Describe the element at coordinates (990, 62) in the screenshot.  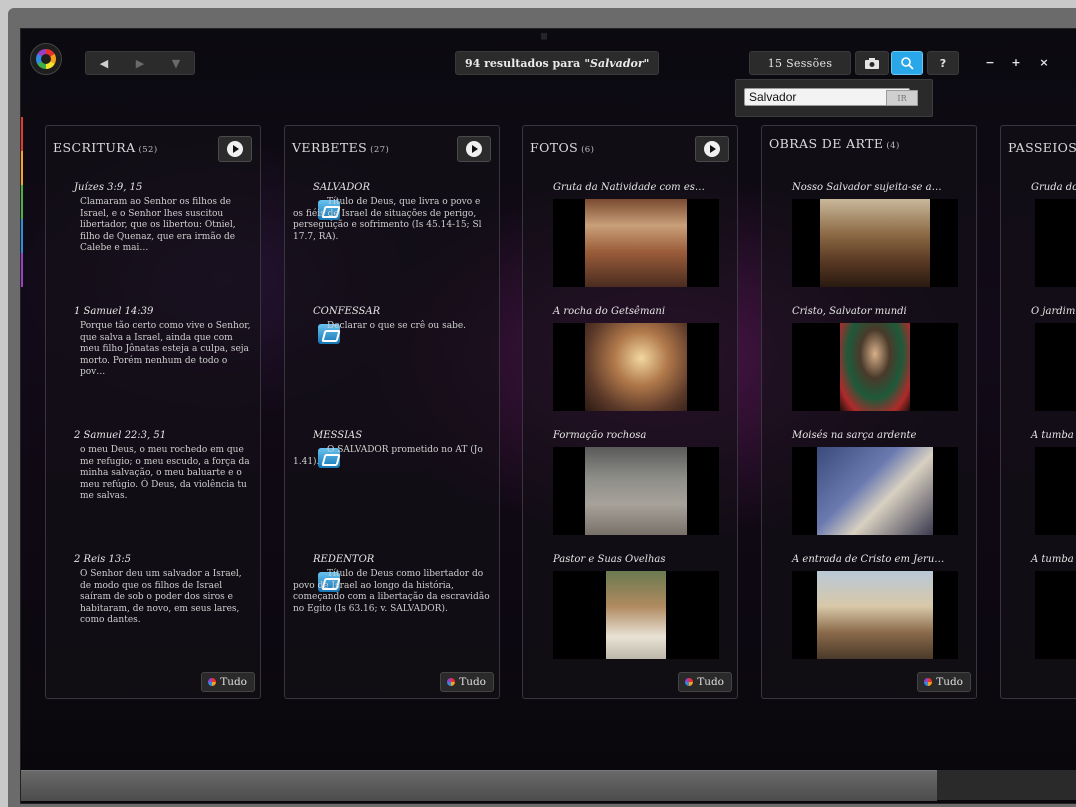
I see `minimize-button: −` at that location.